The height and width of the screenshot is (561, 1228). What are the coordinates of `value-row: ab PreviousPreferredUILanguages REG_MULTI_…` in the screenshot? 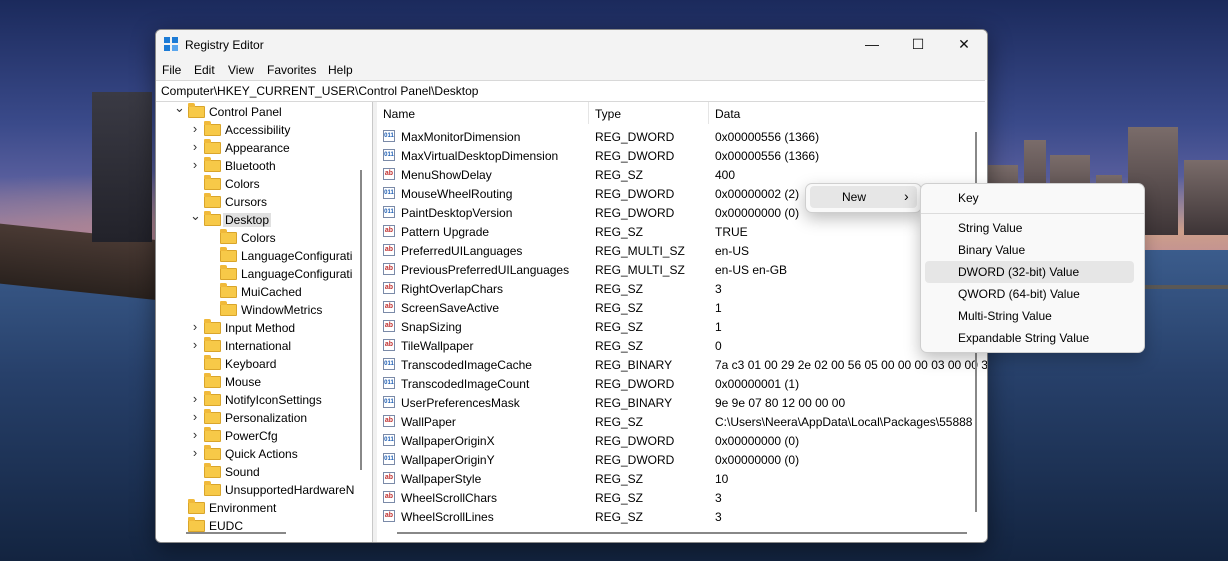 It's located at (682, 269).